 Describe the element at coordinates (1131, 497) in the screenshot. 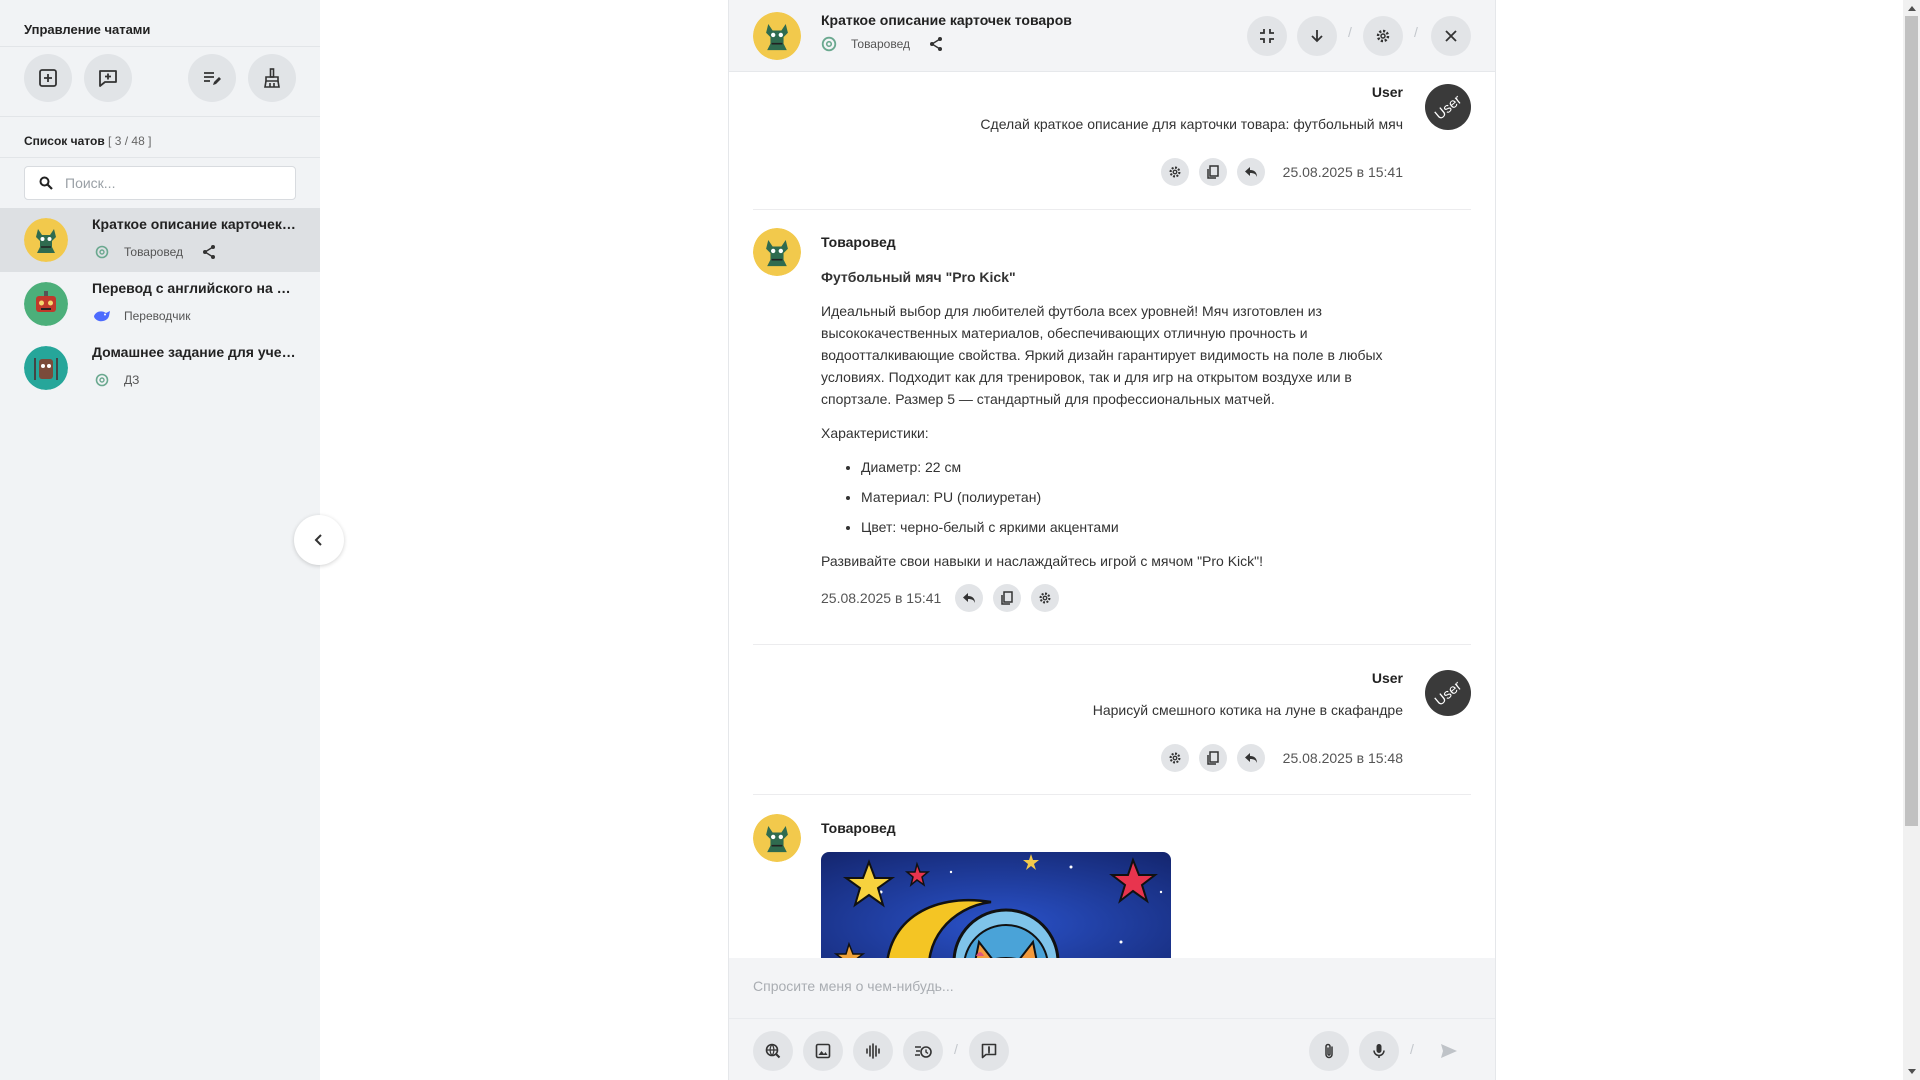

I see `list-item: Материал: PU (полиуретан)` at that location.